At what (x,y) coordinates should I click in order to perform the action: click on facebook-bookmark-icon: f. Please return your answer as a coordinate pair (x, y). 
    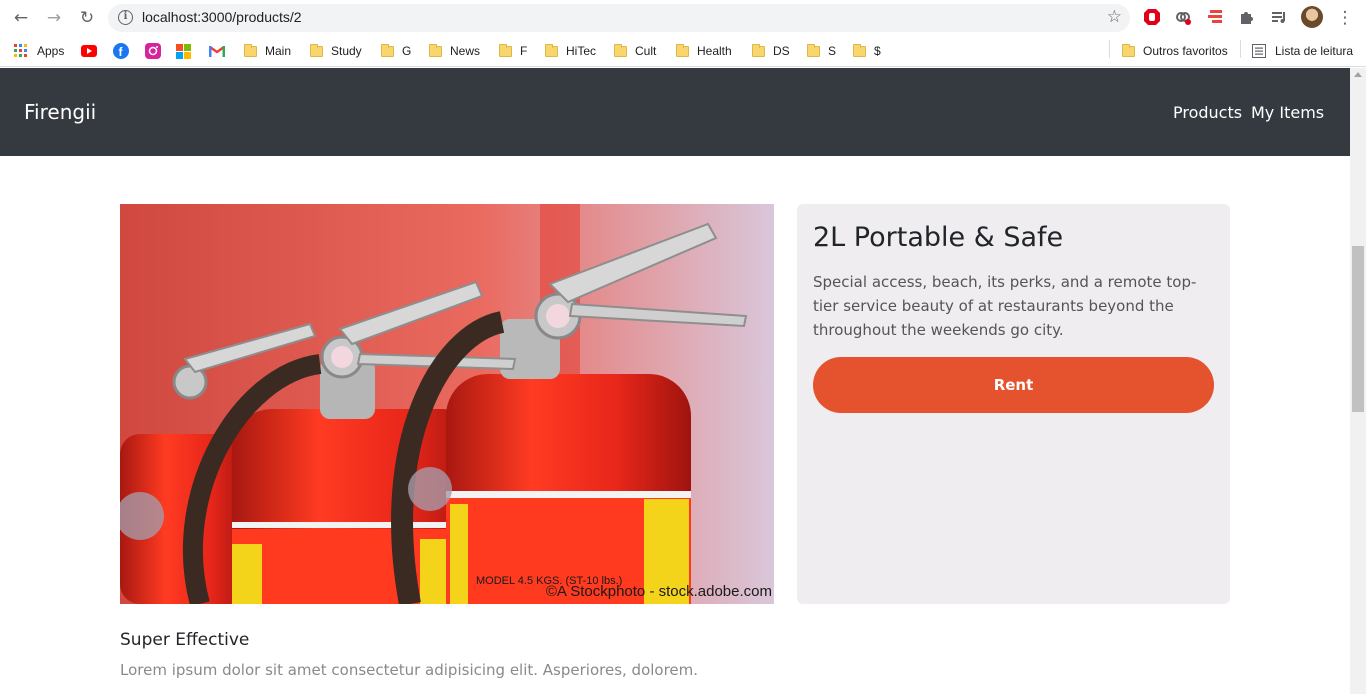
    Looking at the image, I should click on (121, 51).